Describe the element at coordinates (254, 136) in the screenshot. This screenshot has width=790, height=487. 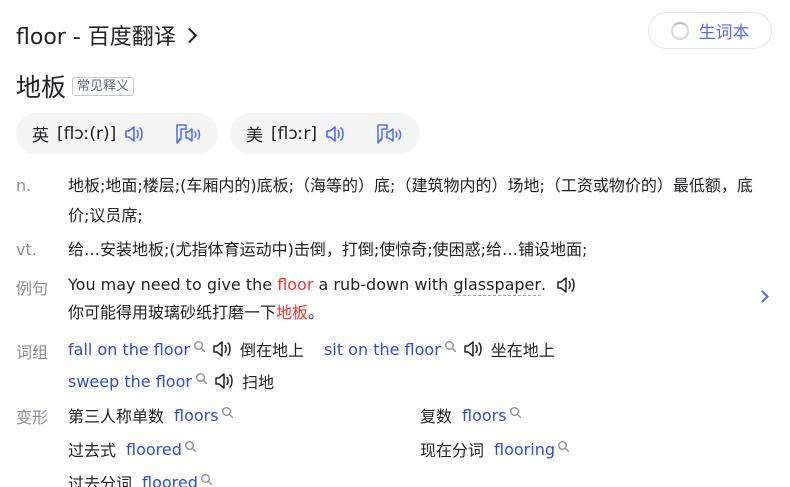
I see `pronunciation-region: 美` at that location.